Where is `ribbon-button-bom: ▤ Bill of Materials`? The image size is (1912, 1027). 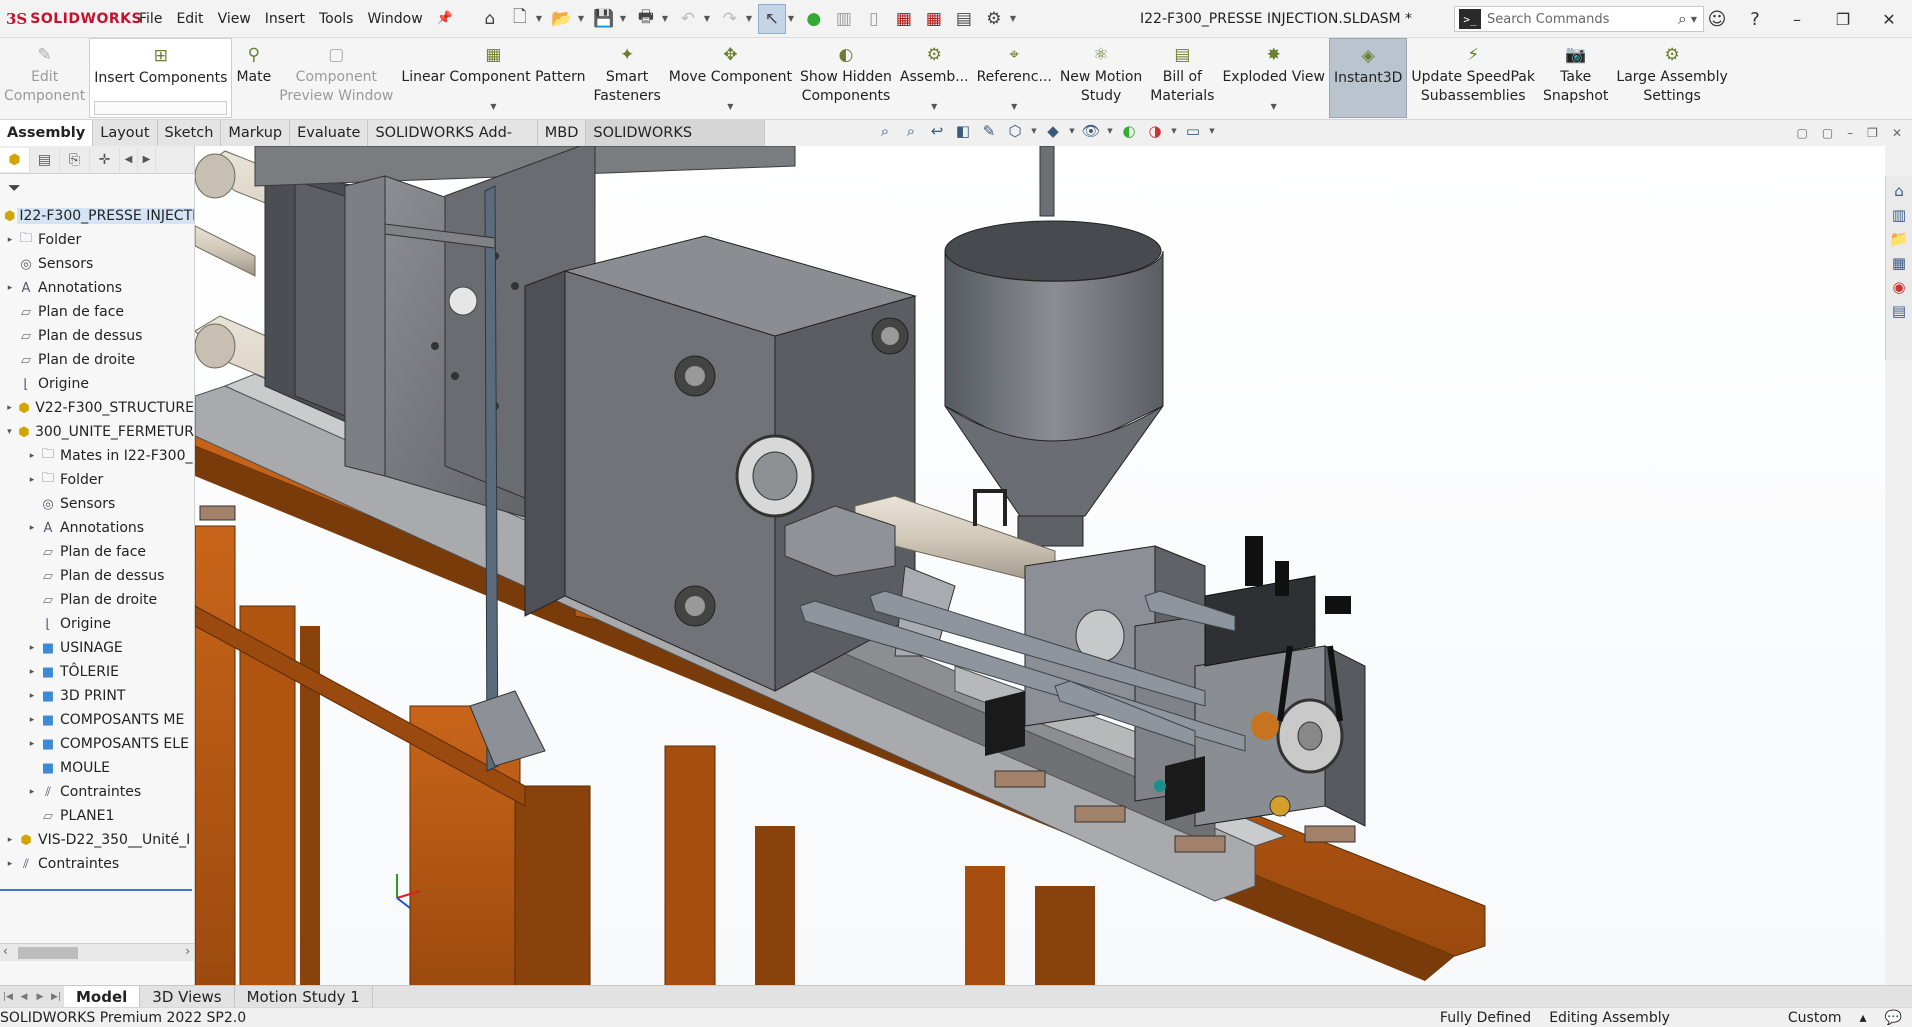
ribbon-button-bom: ▤ Bill of Materials is located at coordinates (1182, 78).